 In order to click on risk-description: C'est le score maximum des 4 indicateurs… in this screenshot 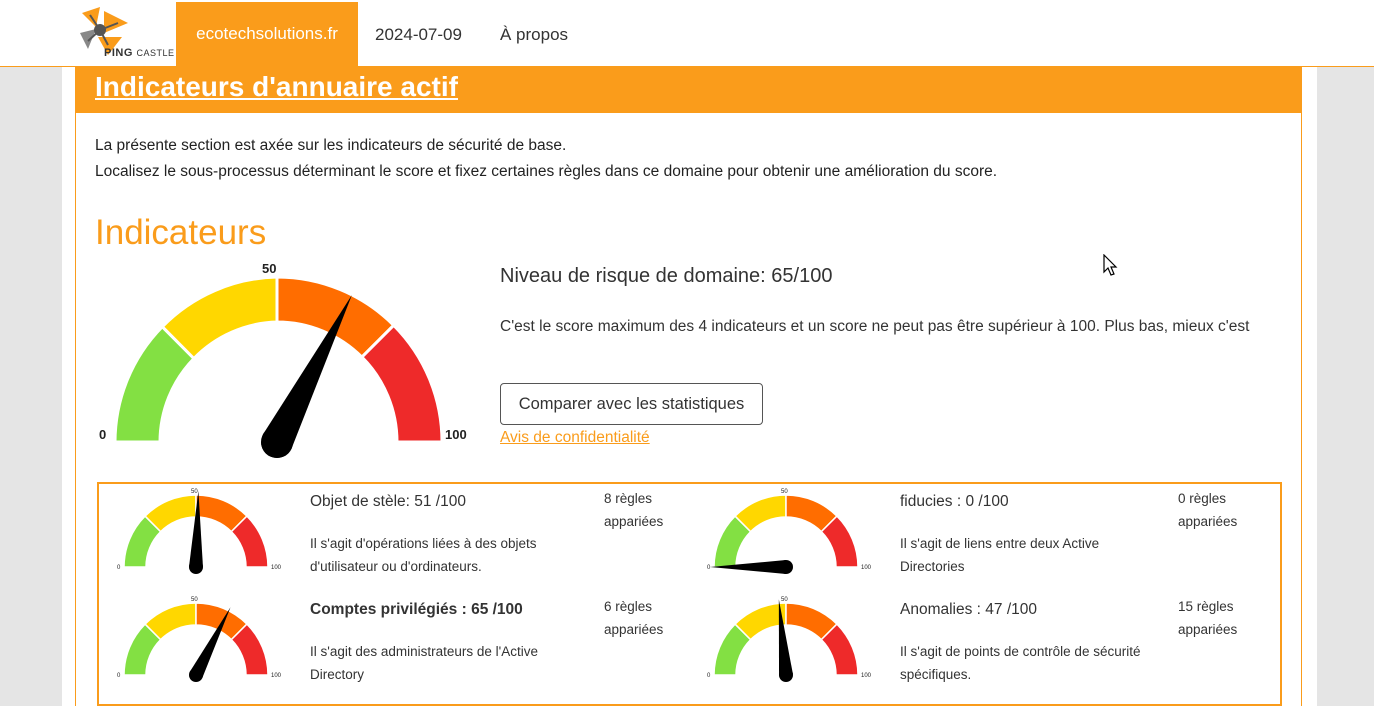, I will do `click(875, 326)`.